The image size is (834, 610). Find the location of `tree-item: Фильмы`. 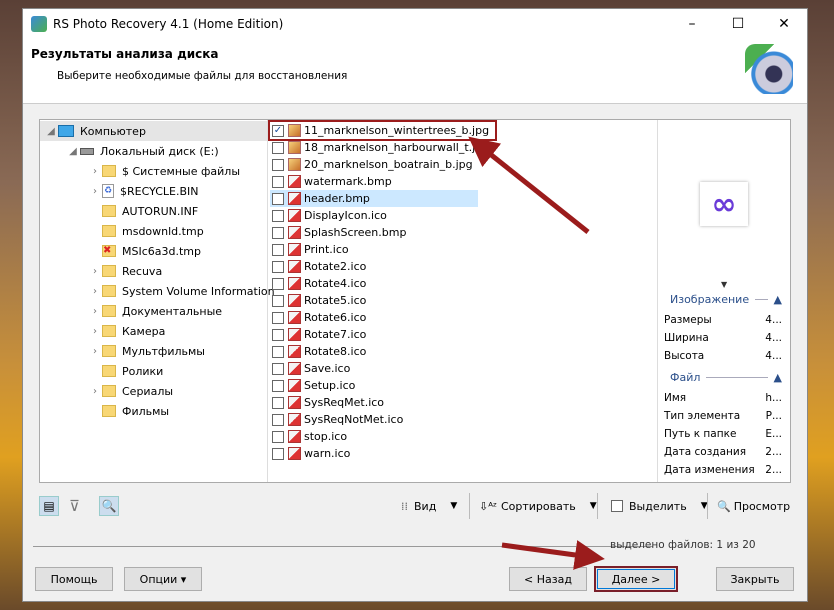

tree-item: Фильмы is located at coordinates (128, 411).